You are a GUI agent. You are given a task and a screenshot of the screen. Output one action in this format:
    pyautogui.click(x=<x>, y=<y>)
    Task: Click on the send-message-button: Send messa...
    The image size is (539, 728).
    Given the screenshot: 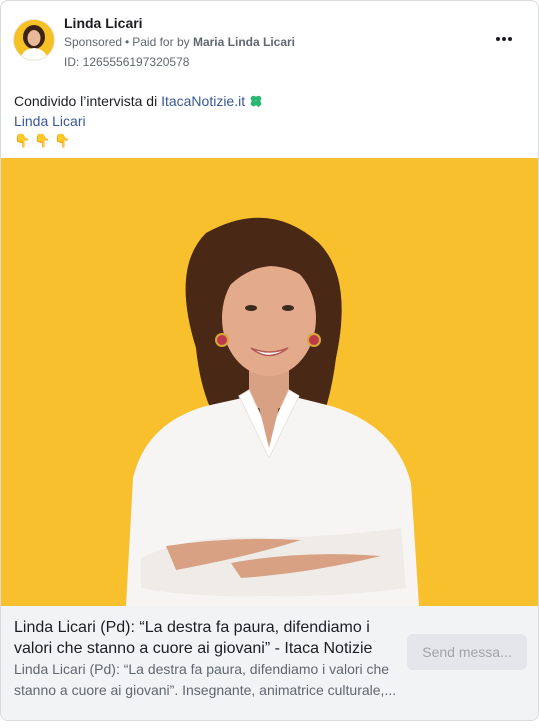 What is the action you would take?
    pyautogui.click(x=467, y=652)
    